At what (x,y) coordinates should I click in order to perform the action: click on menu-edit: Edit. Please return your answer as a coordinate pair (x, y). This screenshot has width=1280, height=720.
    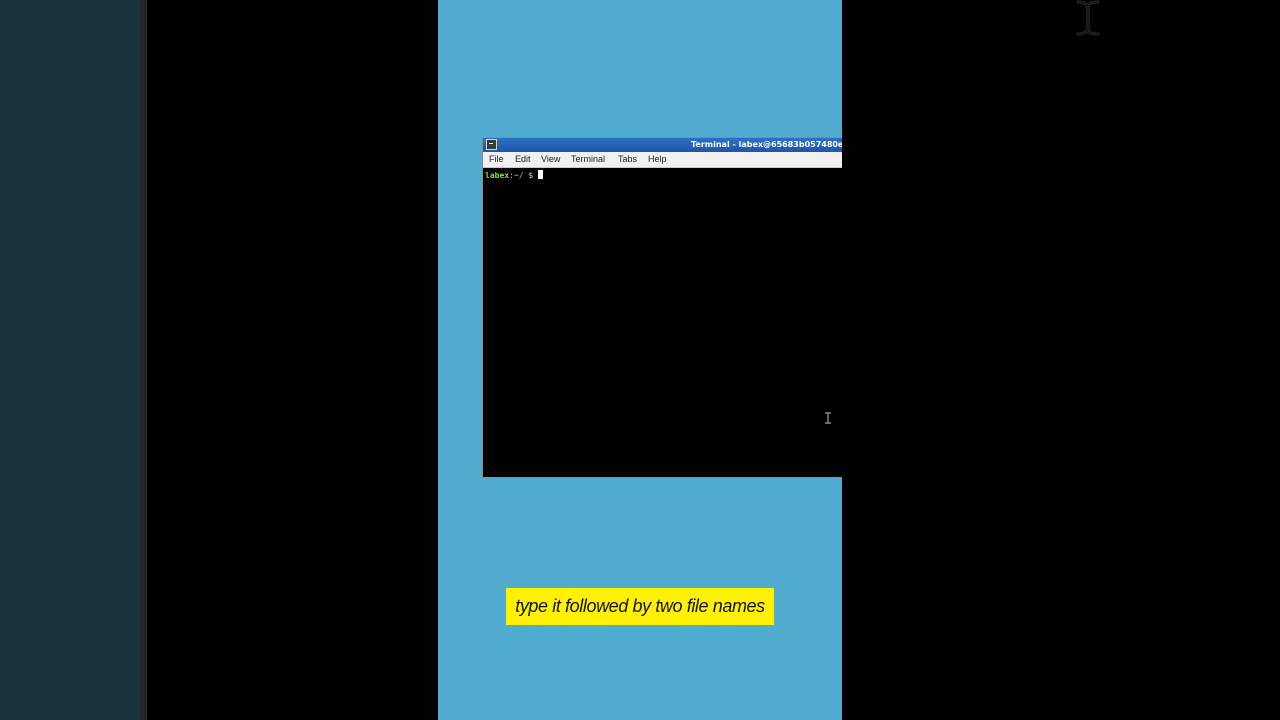
    Looking at the image, I should click on (523, 159).